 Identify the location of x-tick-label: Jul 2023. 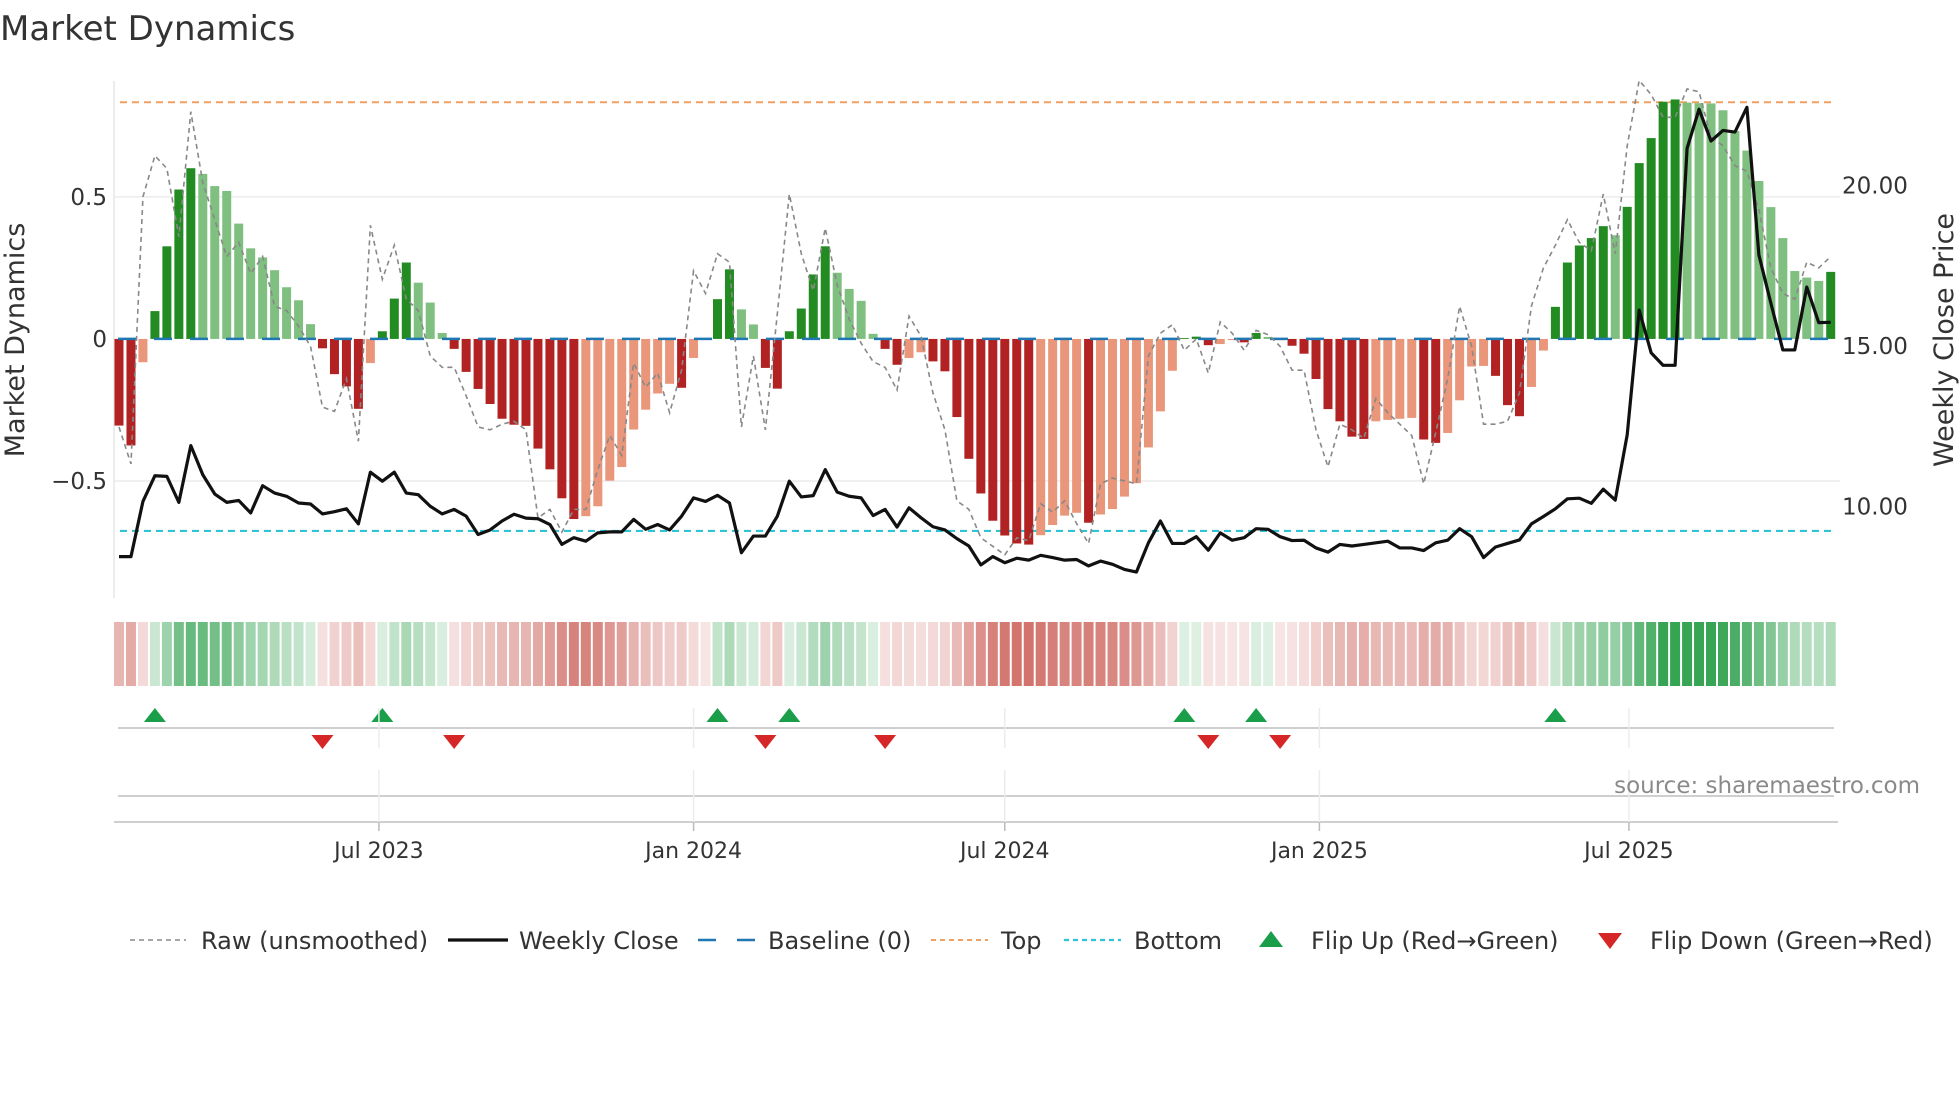
(378, 851).